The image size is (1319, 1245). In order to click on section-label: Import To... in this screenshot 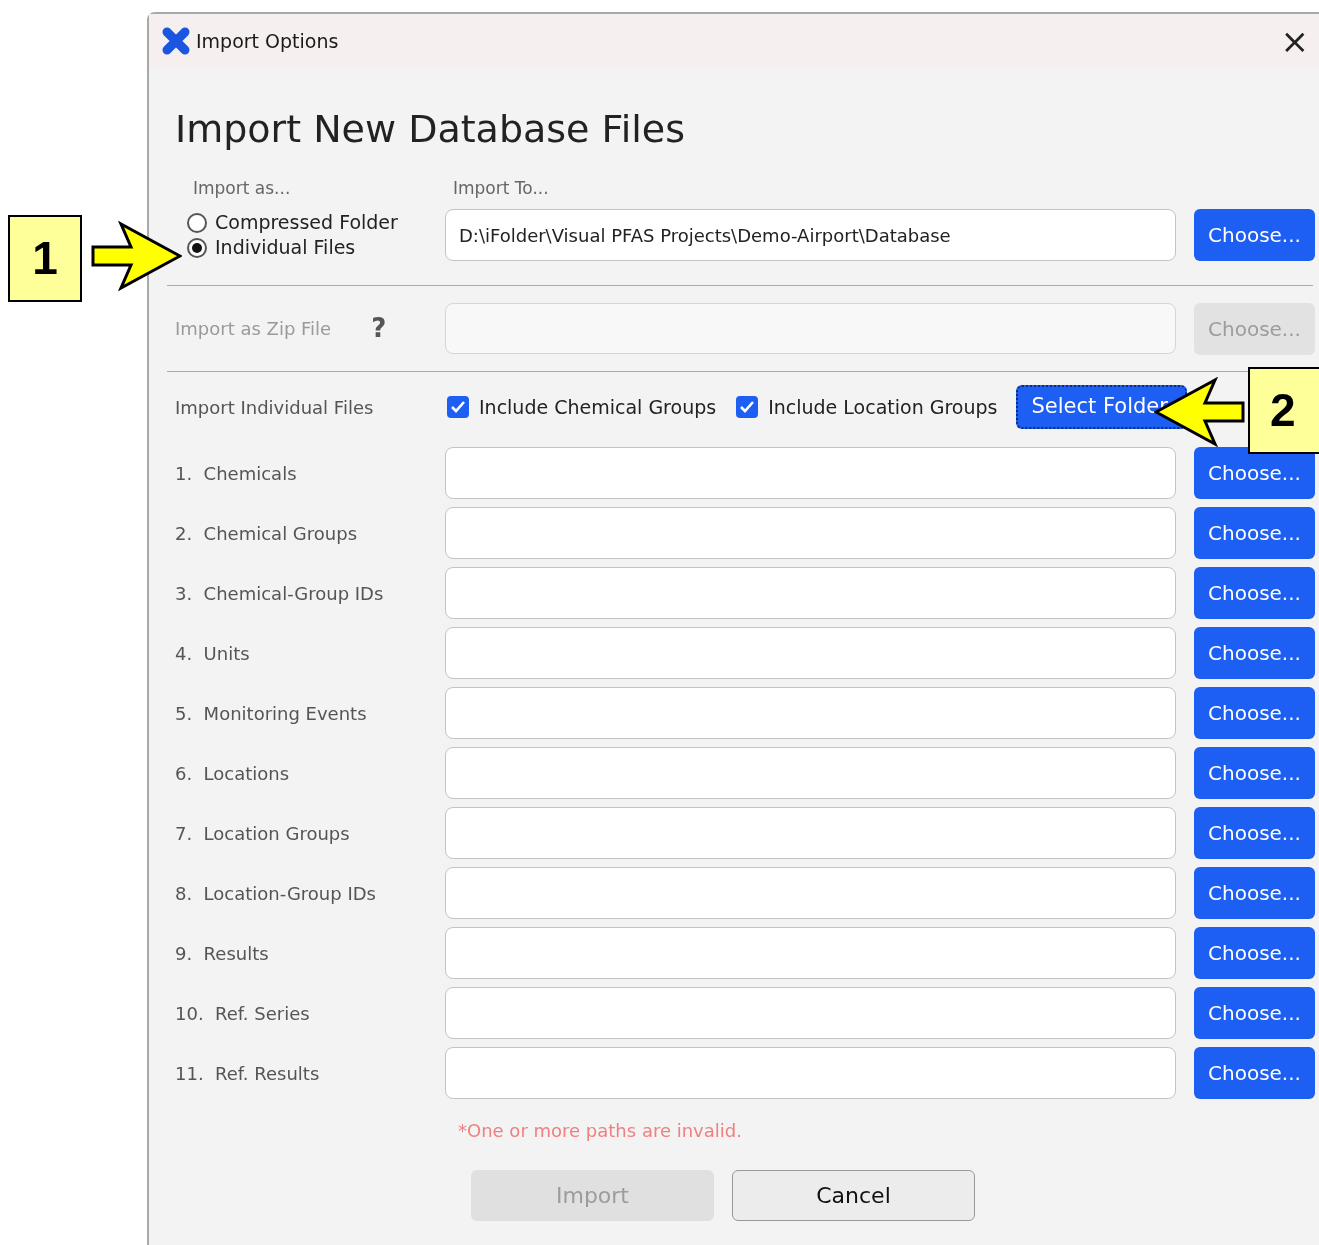, I will do `click(501, 189)`.